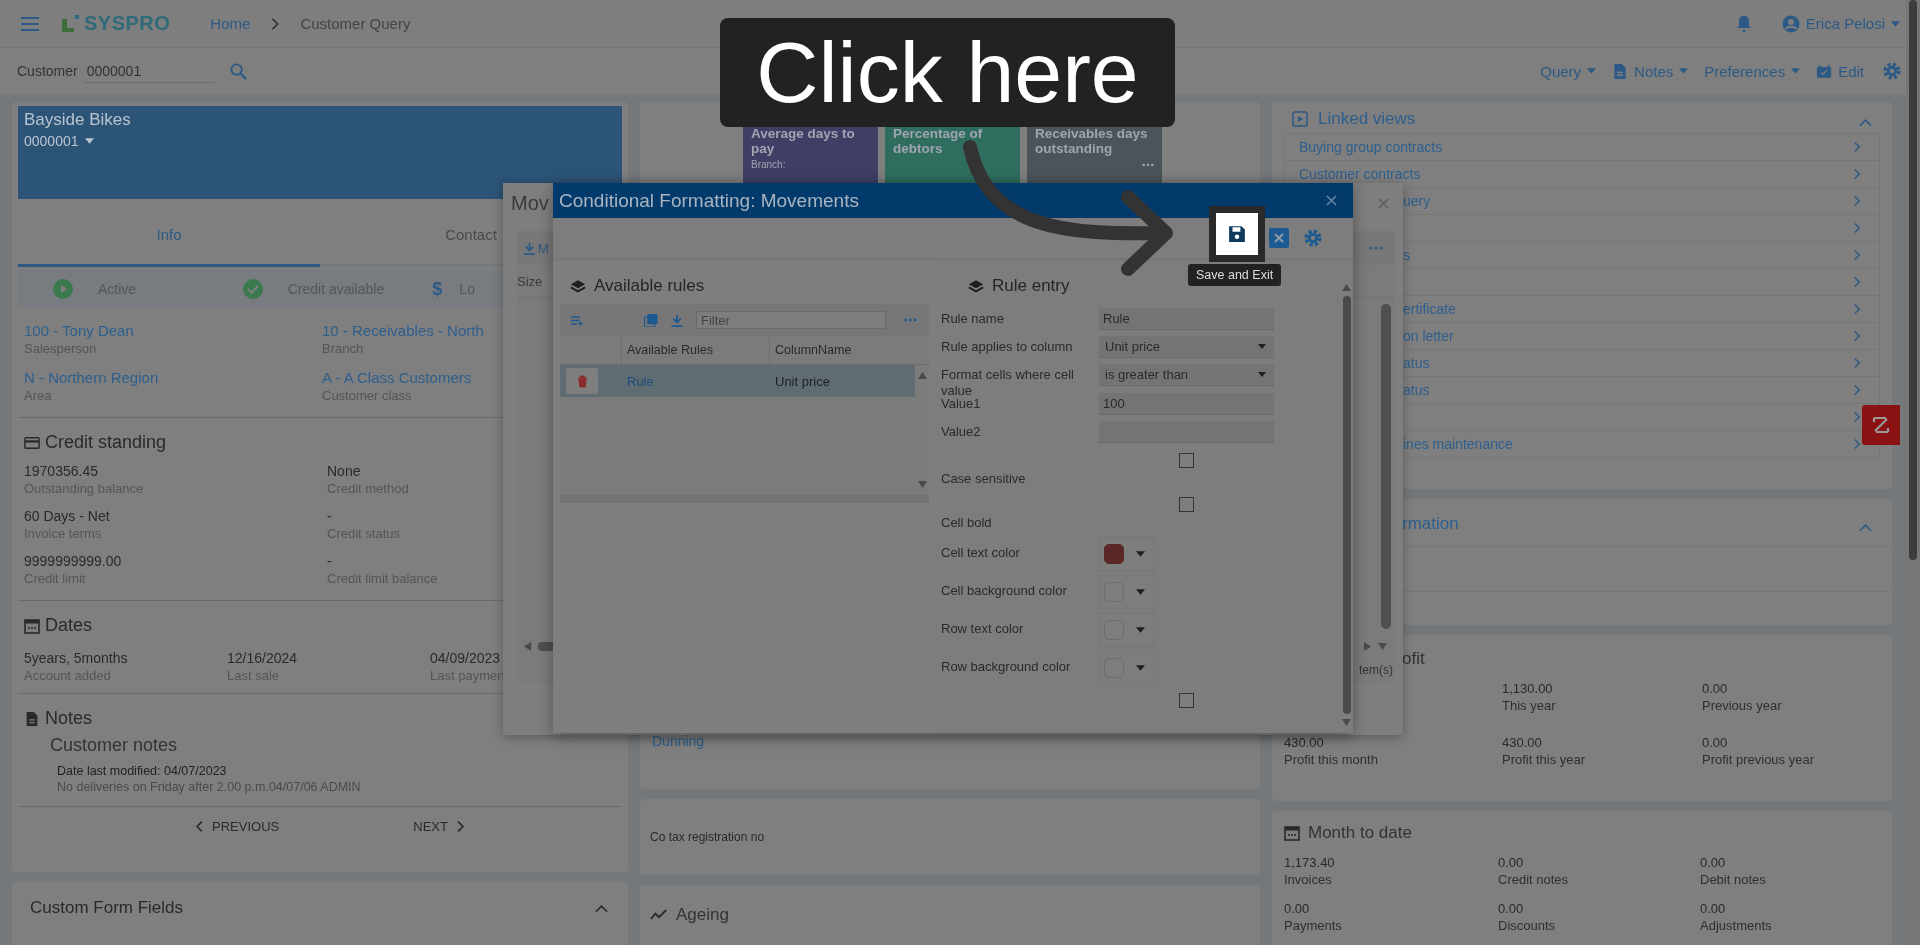 Image resolution: width=1920 pixels, height=945 pixels. What do you see at coordinates (1237, 234) in the screenshot?
I see `save-button` at bounding box center [1237, 234].